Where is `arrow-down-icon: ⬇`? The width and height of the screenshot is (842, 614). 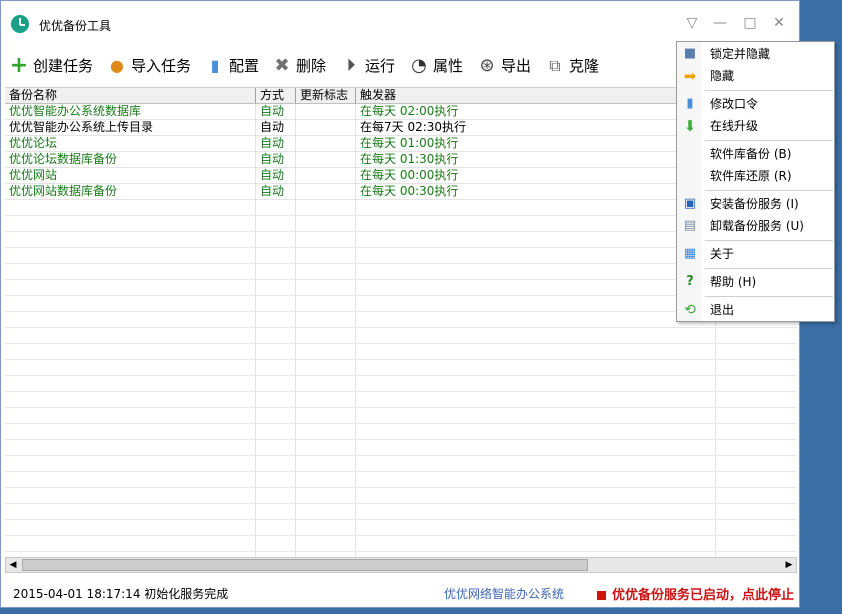 arrow-down-icon: ⬇ is located at coordinates (690, 126).